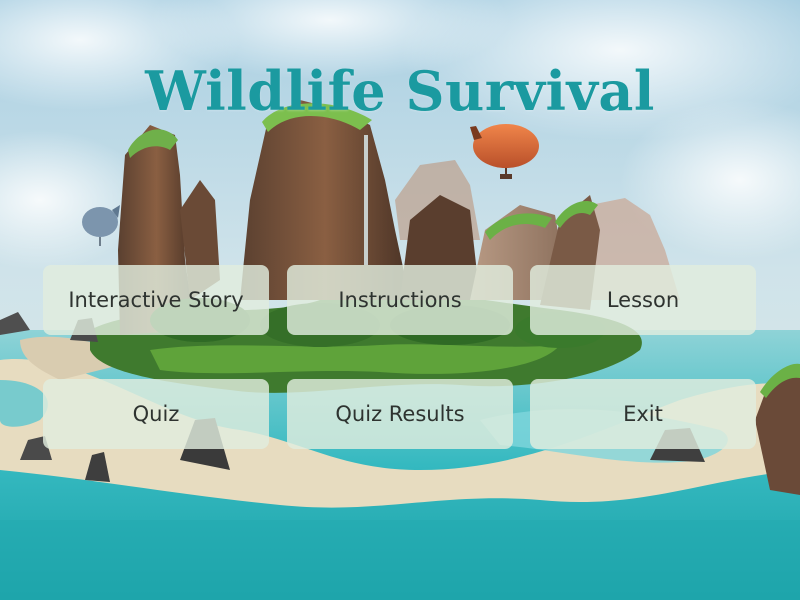 This screenshot has width=800, height=600. What do you see at coordinates (643, 414) in the screenshot?
I see `exit-button: Exit` at bounding box center [643, 414].